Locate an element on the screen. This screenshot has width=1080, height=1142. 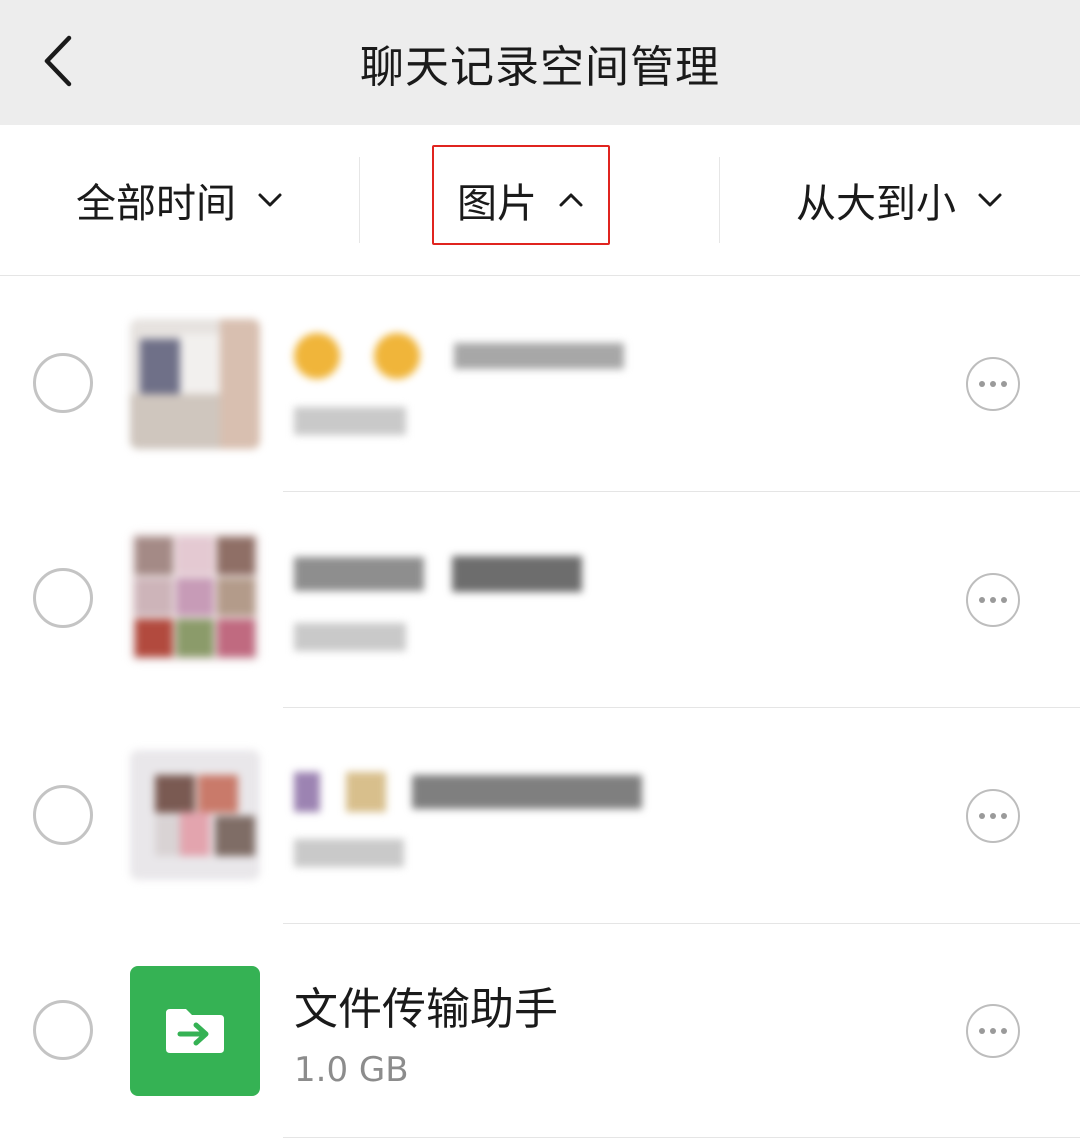
folder-arrow-icon is located at coordinates (195, 1031).